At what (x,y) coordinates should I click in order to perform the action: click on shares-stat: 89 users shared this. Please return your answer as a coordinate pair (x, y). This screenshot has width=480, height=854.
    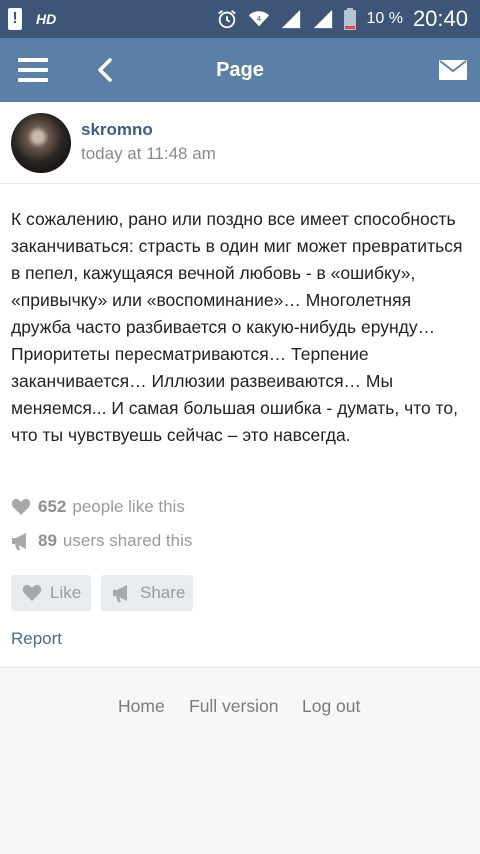
    Looking at the image, I should click on (101, 541).